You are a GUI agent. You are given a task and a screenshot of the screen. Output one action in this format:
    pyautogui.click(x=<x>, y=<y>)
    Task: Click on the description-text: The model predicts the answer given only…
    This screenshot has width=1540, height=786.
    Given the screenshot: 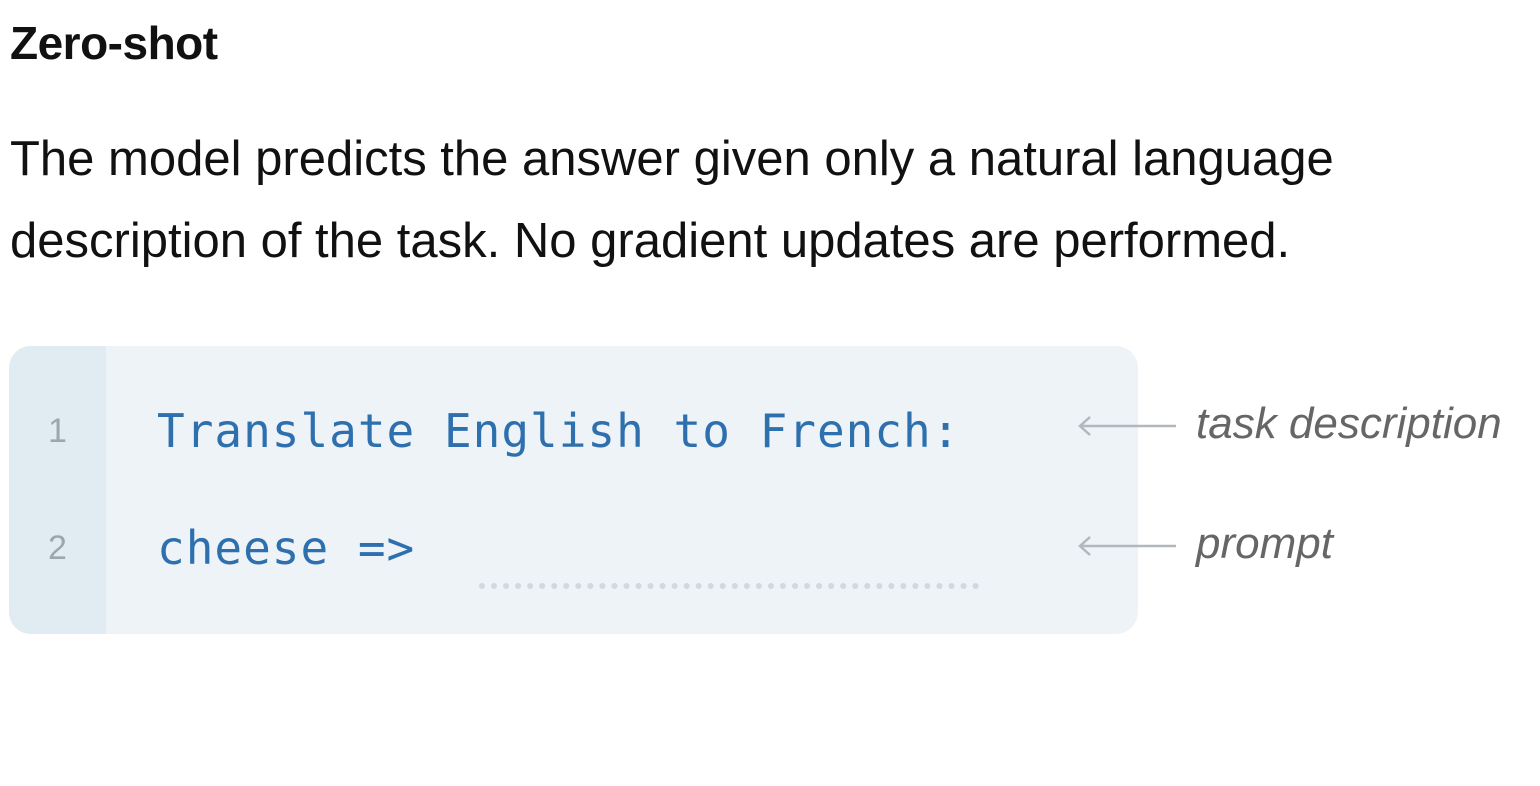 What is the action you would take?
    pyautogui.click(x=672, y=200)
    